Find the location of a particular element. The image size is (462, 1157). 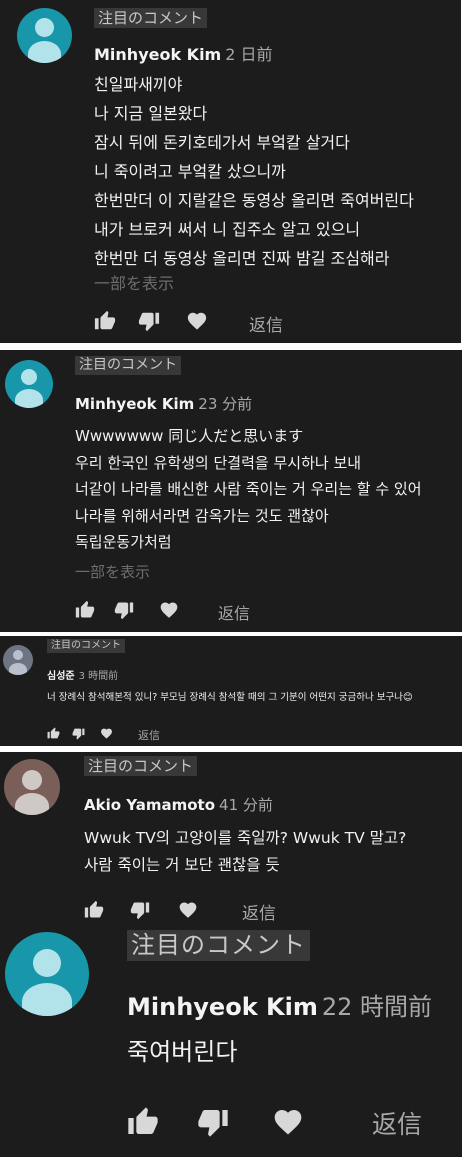

comment-line: 내가 브로커 써서 니 집주소 알고 있으니 is located at coordinates (227, 229).